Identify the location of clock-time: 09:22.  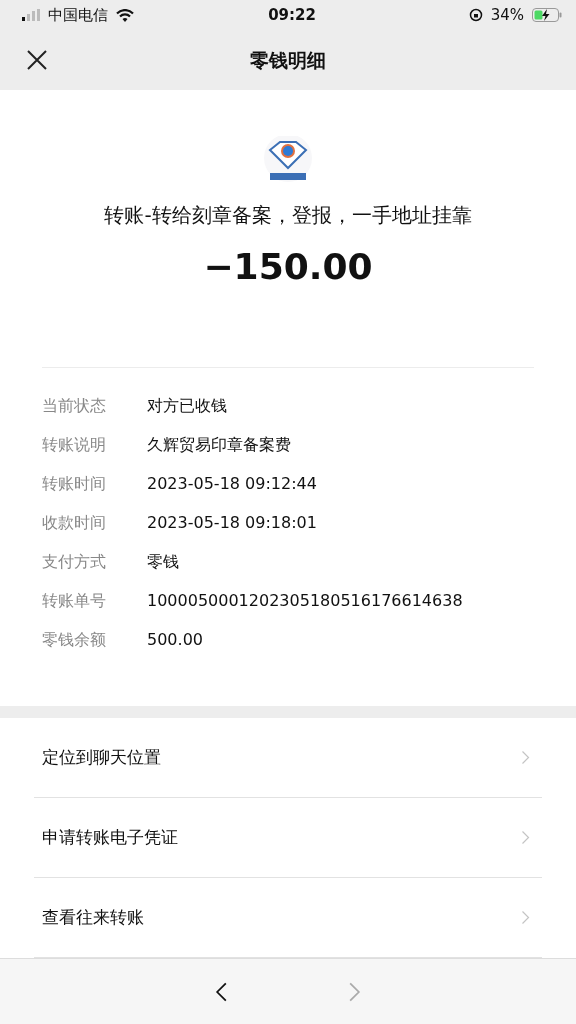
(292, 15).